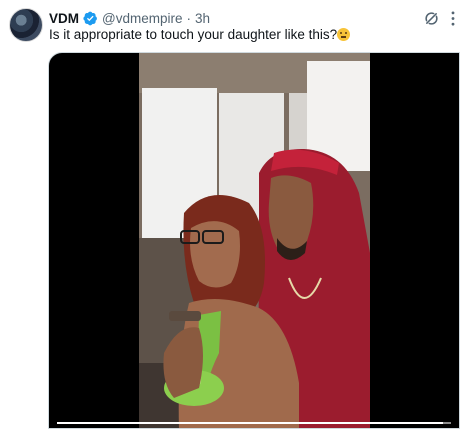  I want to click on thinking-face-emoji-icon, so click(344, 34).